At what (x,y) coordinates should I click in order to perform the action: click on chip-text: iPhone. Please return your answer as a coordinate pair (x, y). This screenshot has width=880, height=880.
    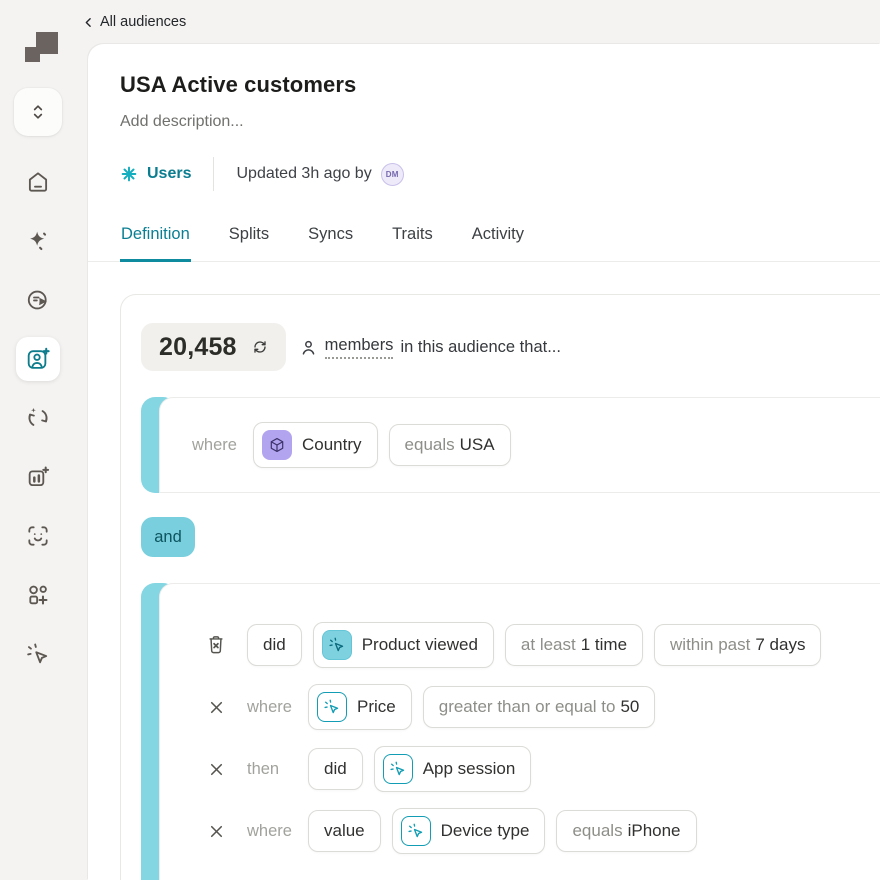
    Looking at the image, I should click on (654, 830).